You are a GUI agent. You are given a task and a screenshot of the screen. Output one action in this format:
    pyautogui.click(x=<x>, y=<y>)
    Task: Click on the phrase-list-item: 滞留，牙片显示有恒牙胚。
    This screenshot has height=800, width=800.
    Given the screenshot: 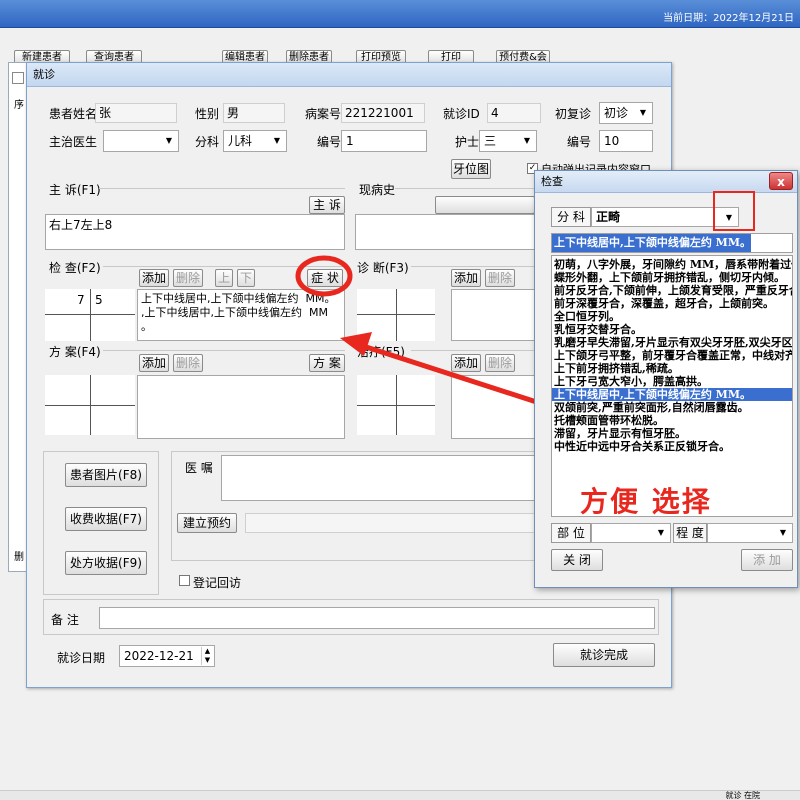 What is the action you would take?
    pyautogui.click(x=672, y=433)
    